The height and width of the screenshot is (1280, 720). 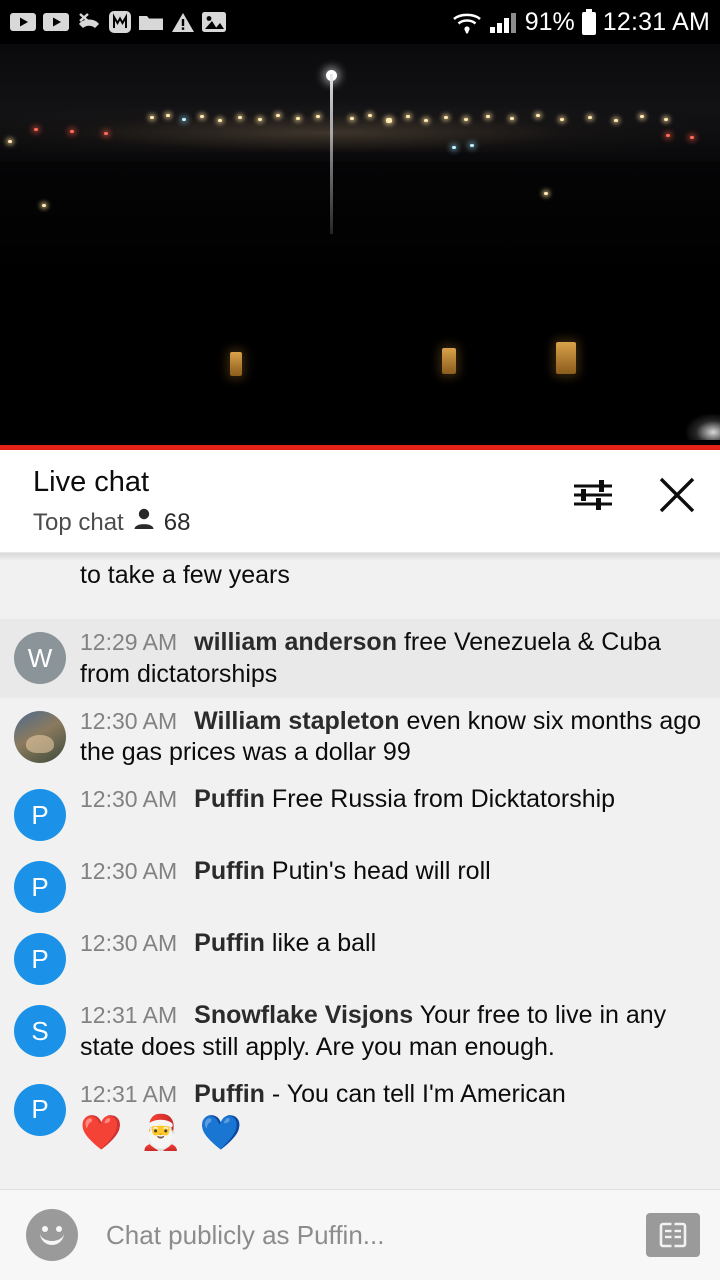 I want to click on battery-percent-label: 91%, so click(x=549, y=21).